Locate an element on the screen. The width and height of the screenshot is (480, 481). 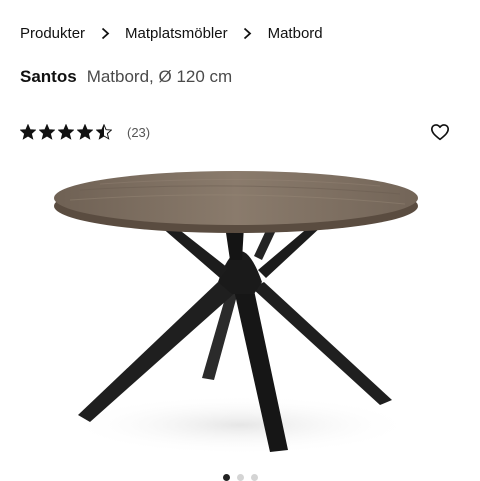
star-rating is located at coordinates (67, 132).